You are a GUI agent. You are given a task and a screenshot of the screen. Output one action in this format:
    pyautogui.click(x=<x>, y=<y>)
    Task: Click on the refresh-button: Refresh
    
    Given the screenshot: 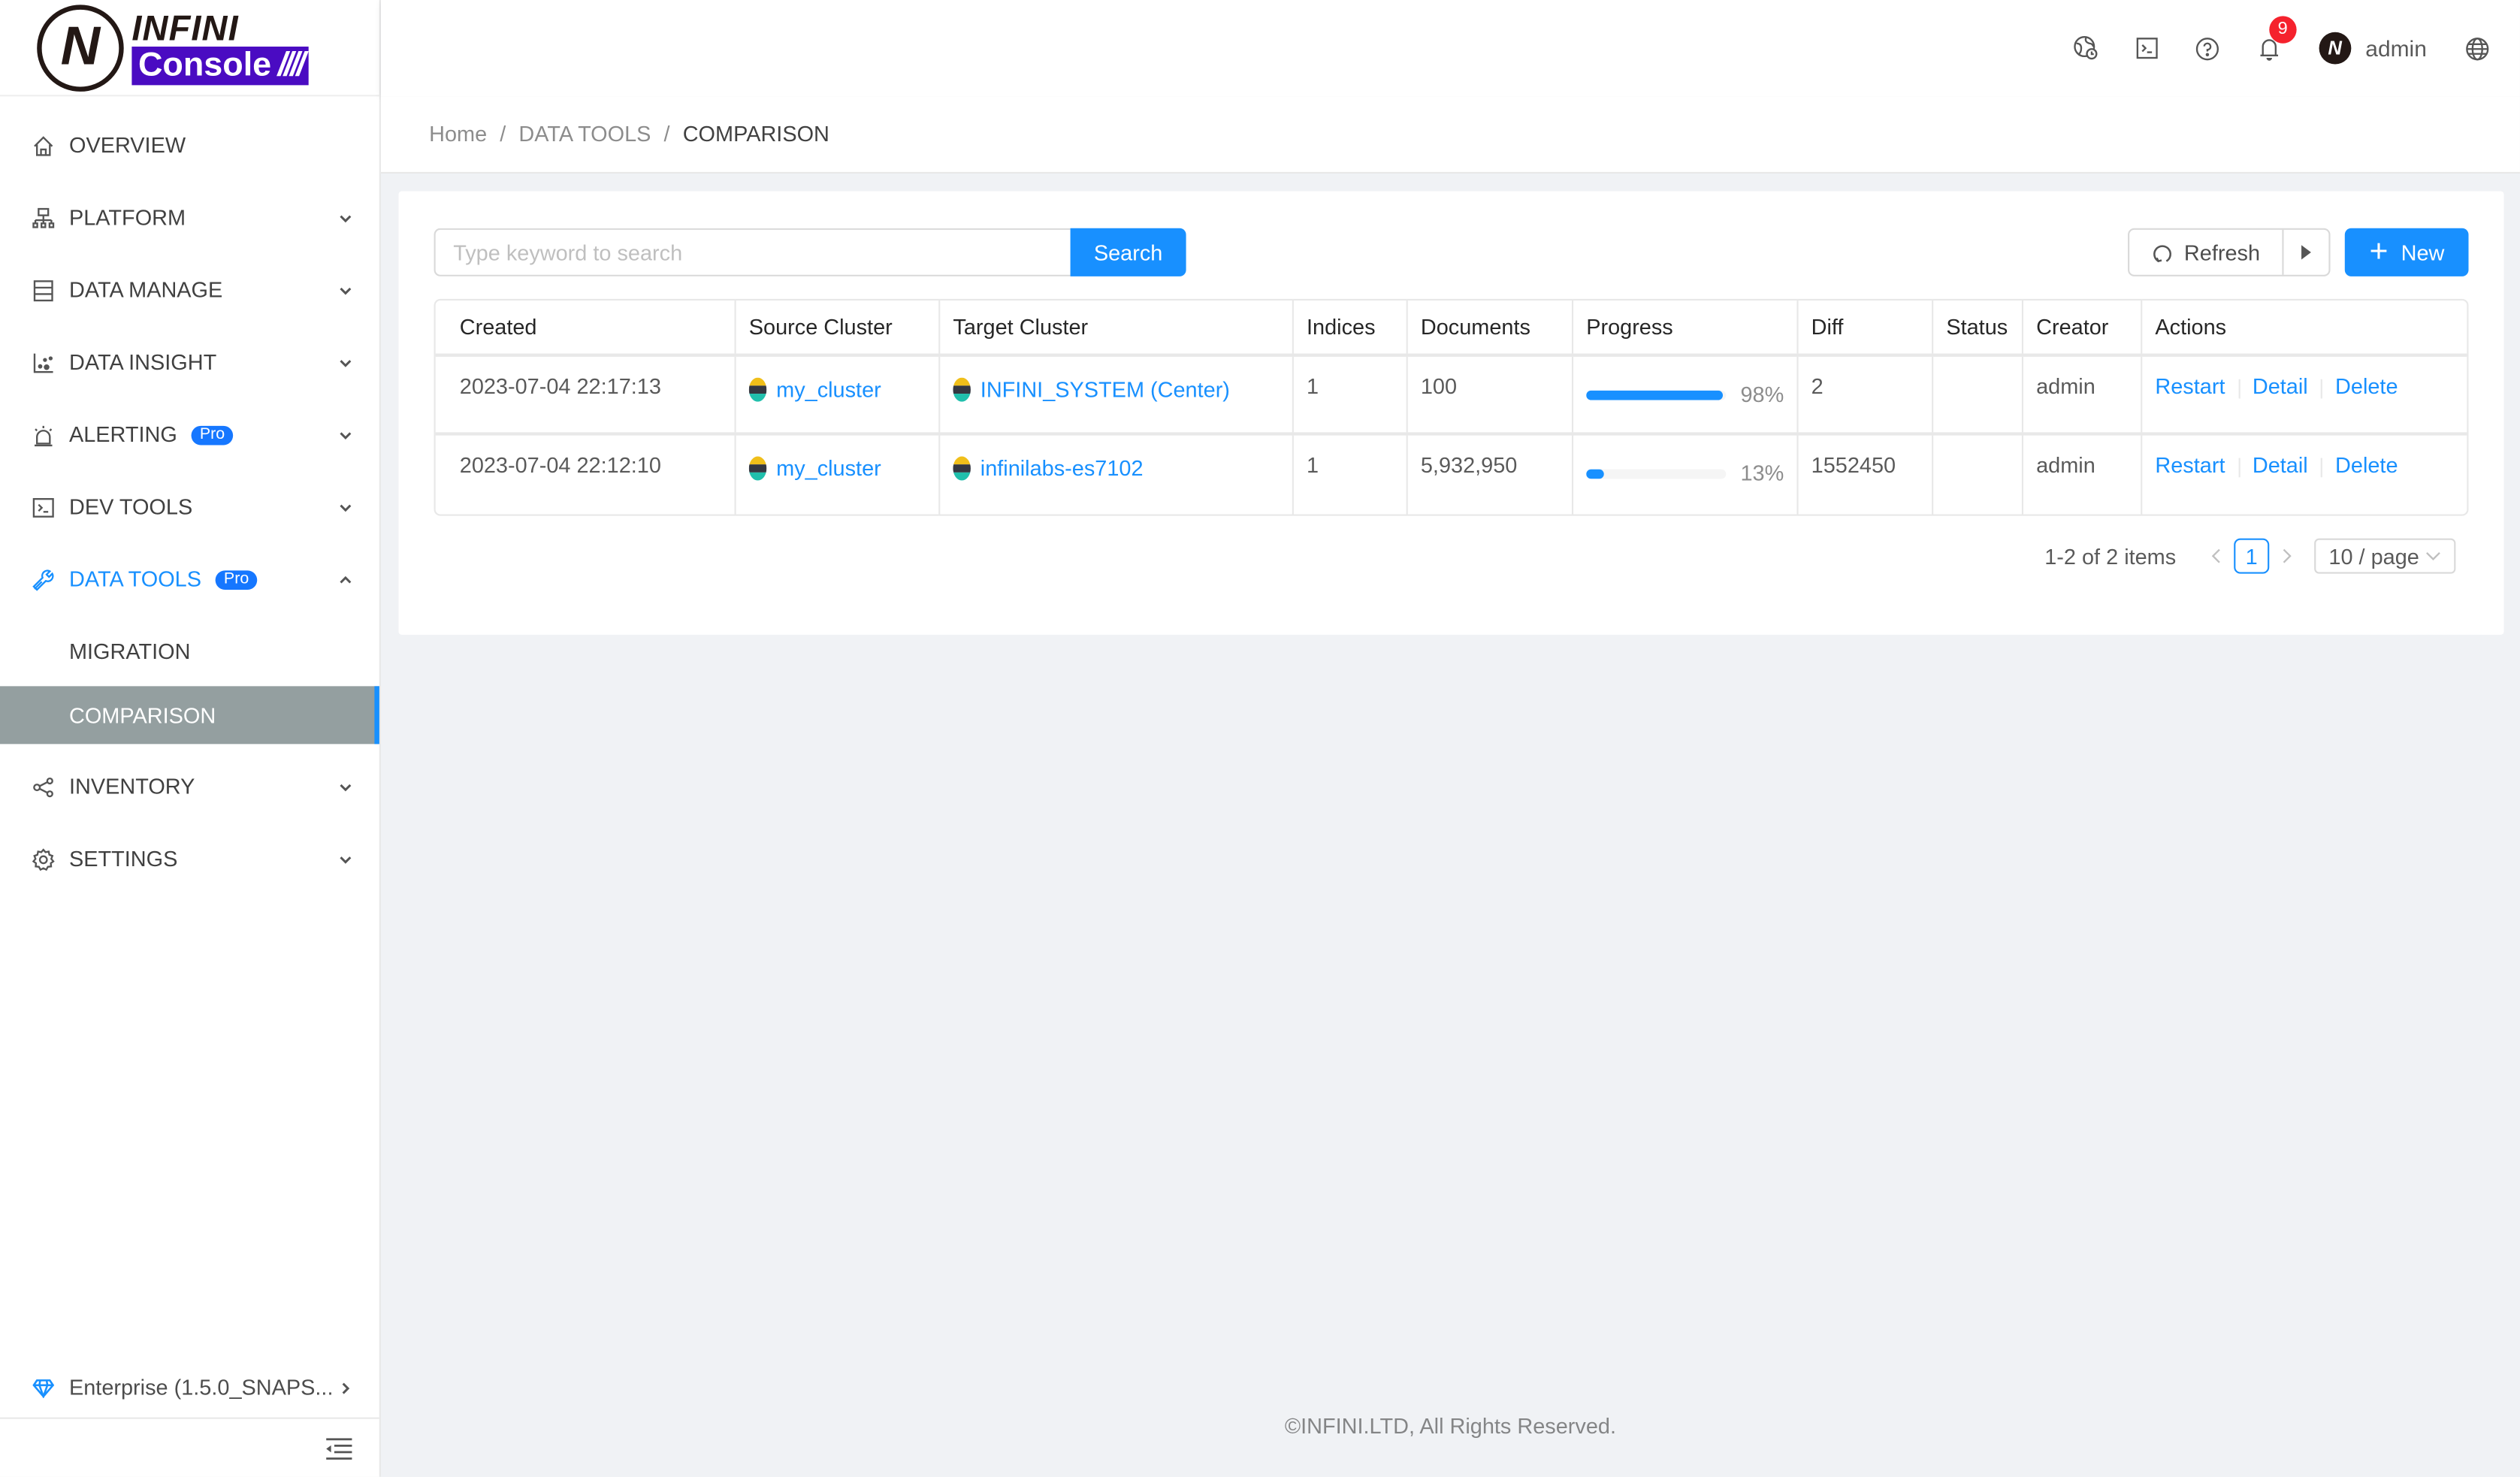 What is the action you would take?
    pyautogui.click(x=2207, y=252)
    